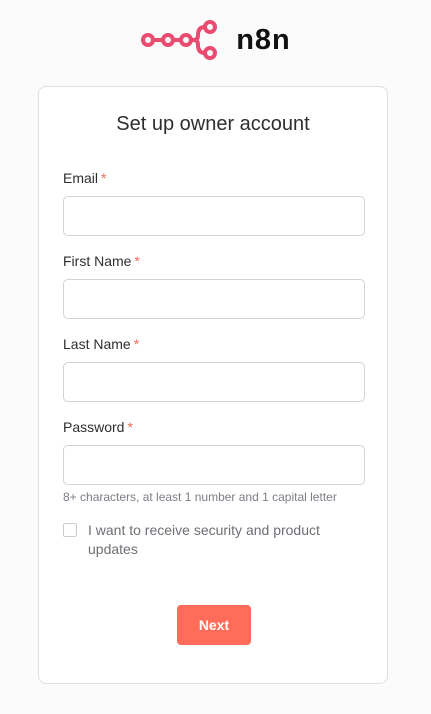 The image size is (431, 714). What do you see at coordinates (70, 530) in the screenshot?
I see `updates-checkbox` at bounding box center [70, 530].